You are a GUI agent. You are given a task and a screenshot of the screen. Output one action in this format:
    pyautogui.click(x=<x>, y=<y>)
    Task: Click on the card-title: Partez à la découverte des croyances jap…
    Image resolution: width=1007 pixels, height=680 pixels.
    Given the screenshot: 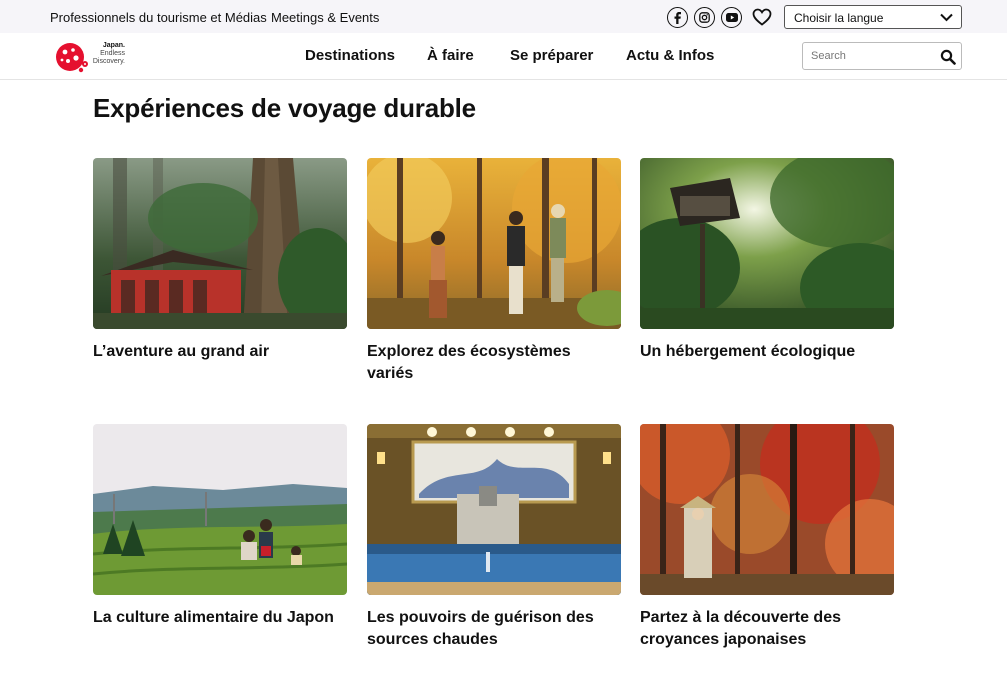 What is the action you would take?
    pyautogui.click(x=767, y=629)
    